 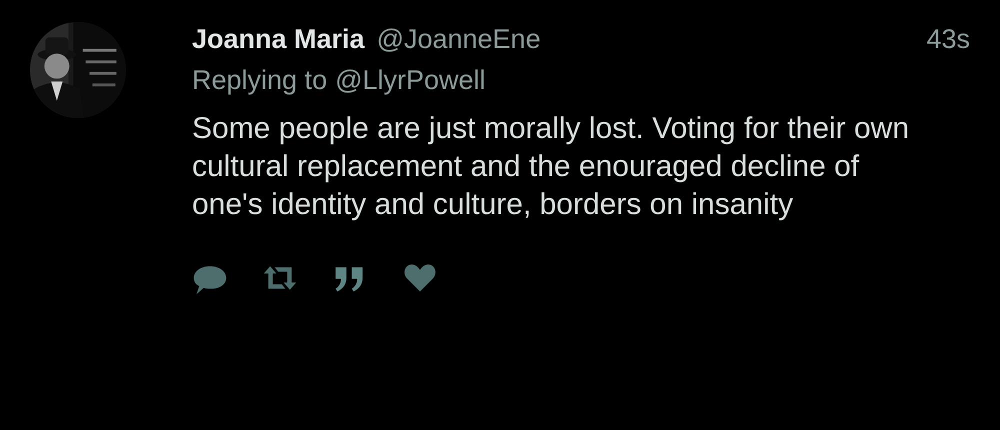 What do you see at coordinates (458, 39) in the screenshot?
I see `user-handle: @JoanneEne` at bounding box center [458, 39].